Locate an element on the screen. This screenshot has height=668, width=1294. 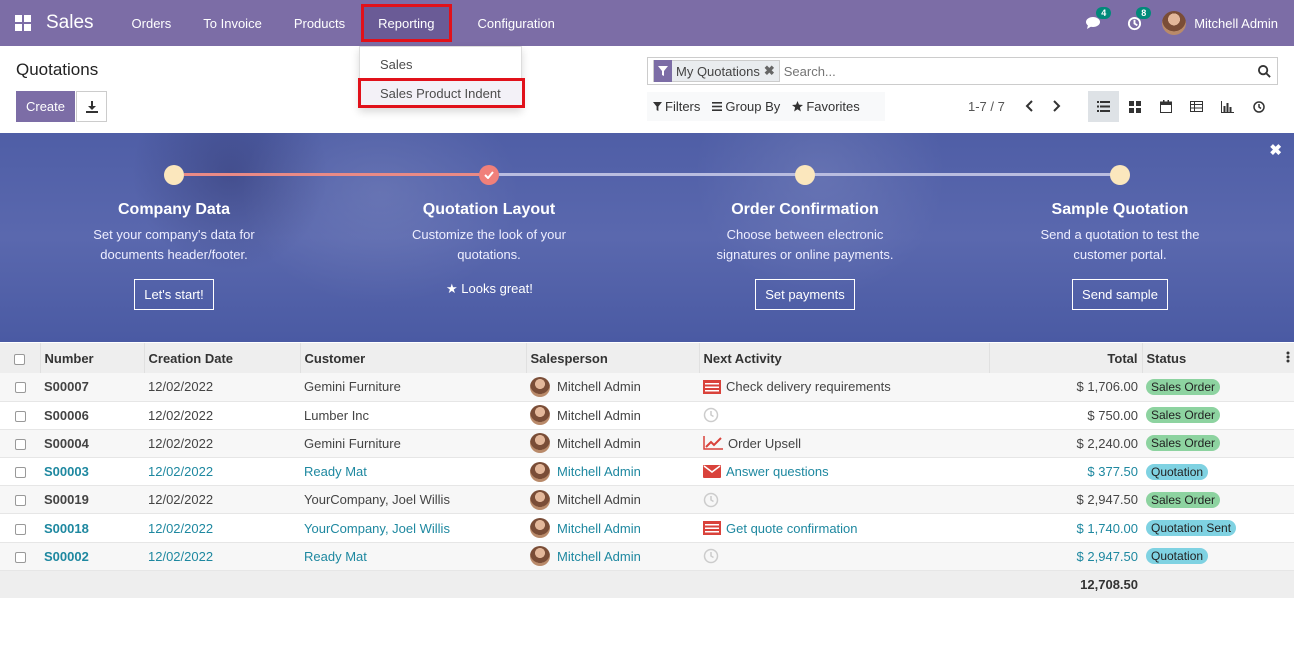
envelope-icon is located at coordinates (712, 472).